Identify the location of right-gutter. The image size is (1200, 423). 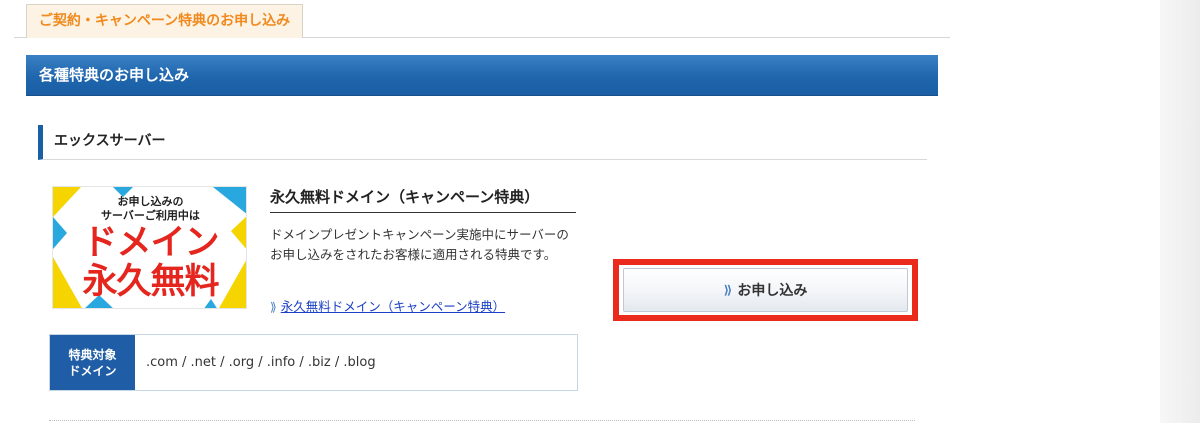
(1180, 211).